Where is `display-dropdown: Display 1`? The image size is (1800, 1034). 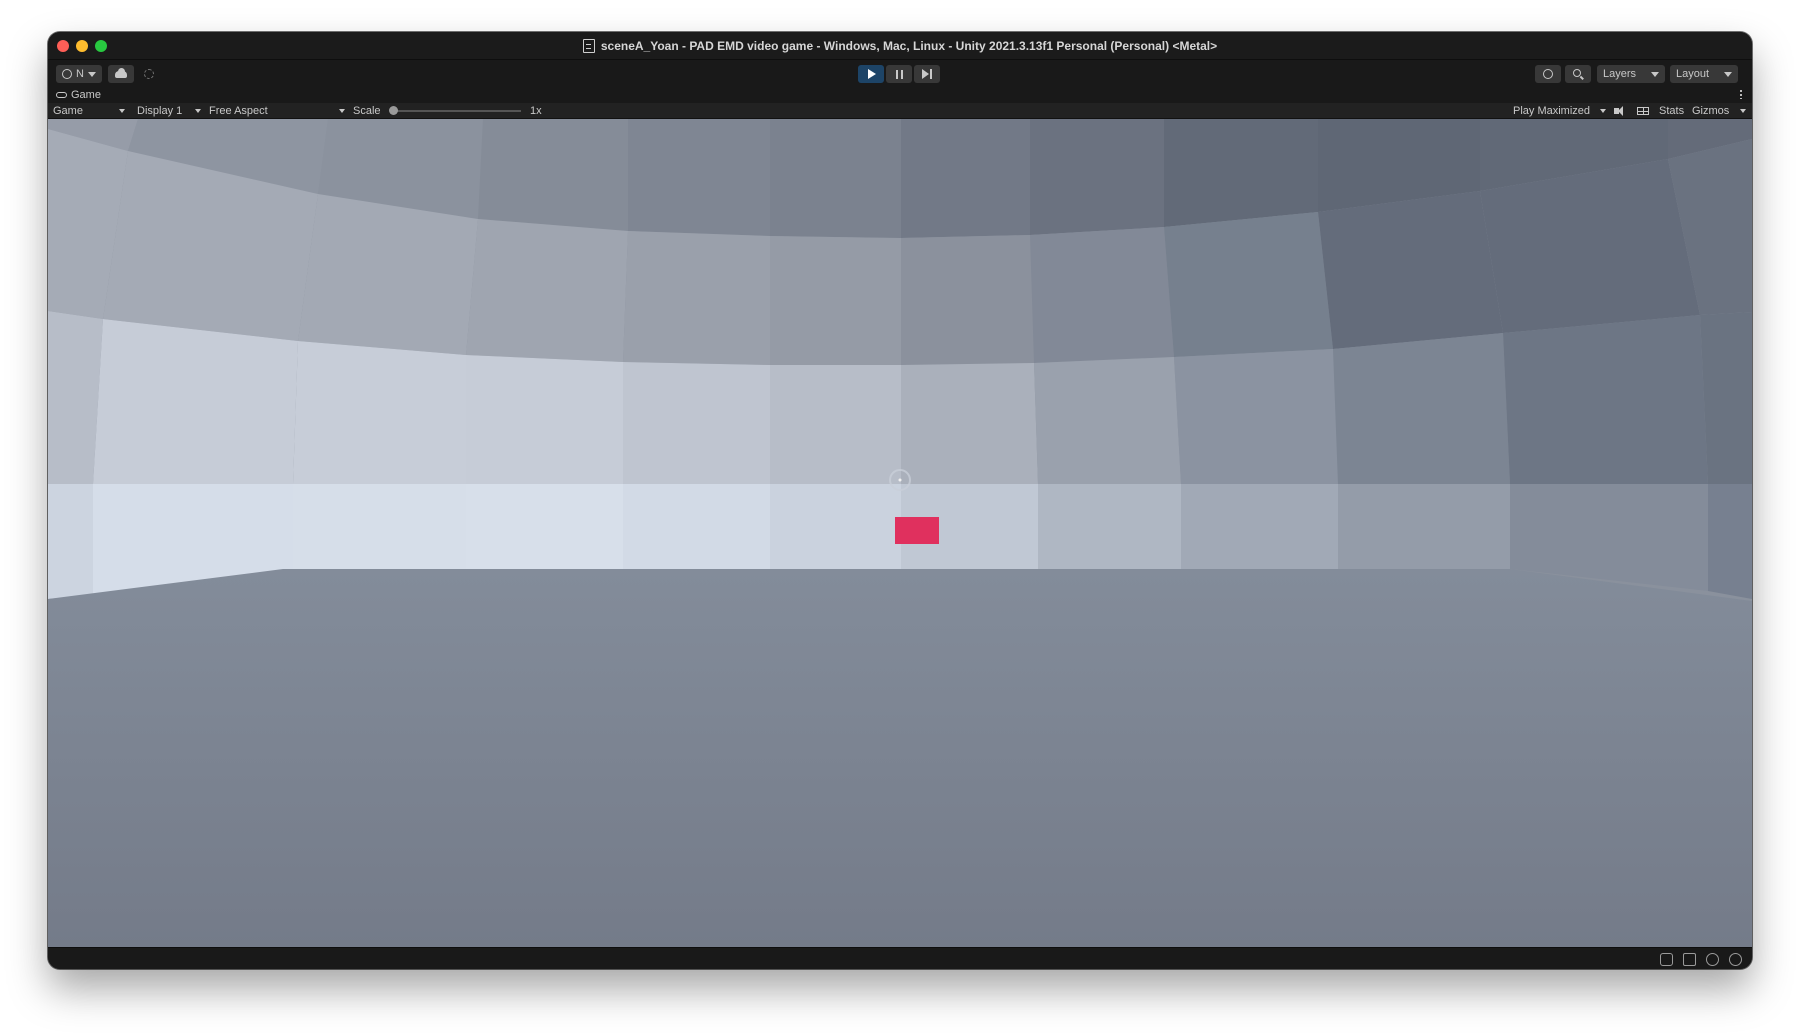 display-dropdown: Display 1 is located at coordinates (169, 111).